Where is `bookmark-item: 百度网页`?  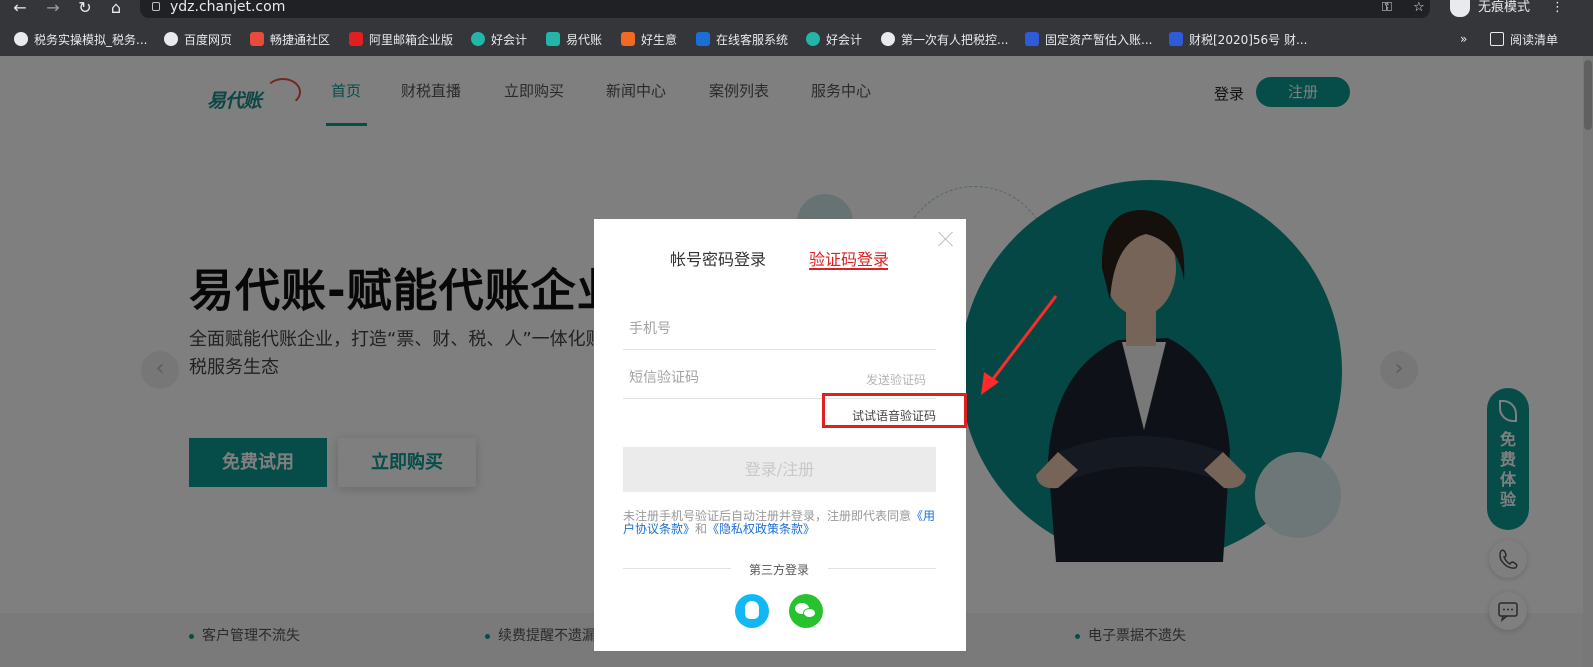 bookmark-item: 百度网页 is located at coordinates (198, 39).